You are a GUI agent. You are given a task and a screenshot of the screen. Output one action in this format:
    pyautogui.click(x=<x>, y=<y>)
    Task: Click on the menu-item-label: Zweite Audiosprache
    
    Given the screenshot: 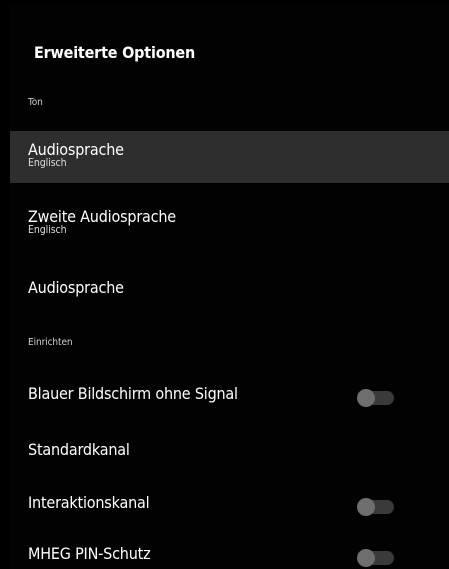 What is the action you would take?
    pyautogui.click(x=102, y=216)
    